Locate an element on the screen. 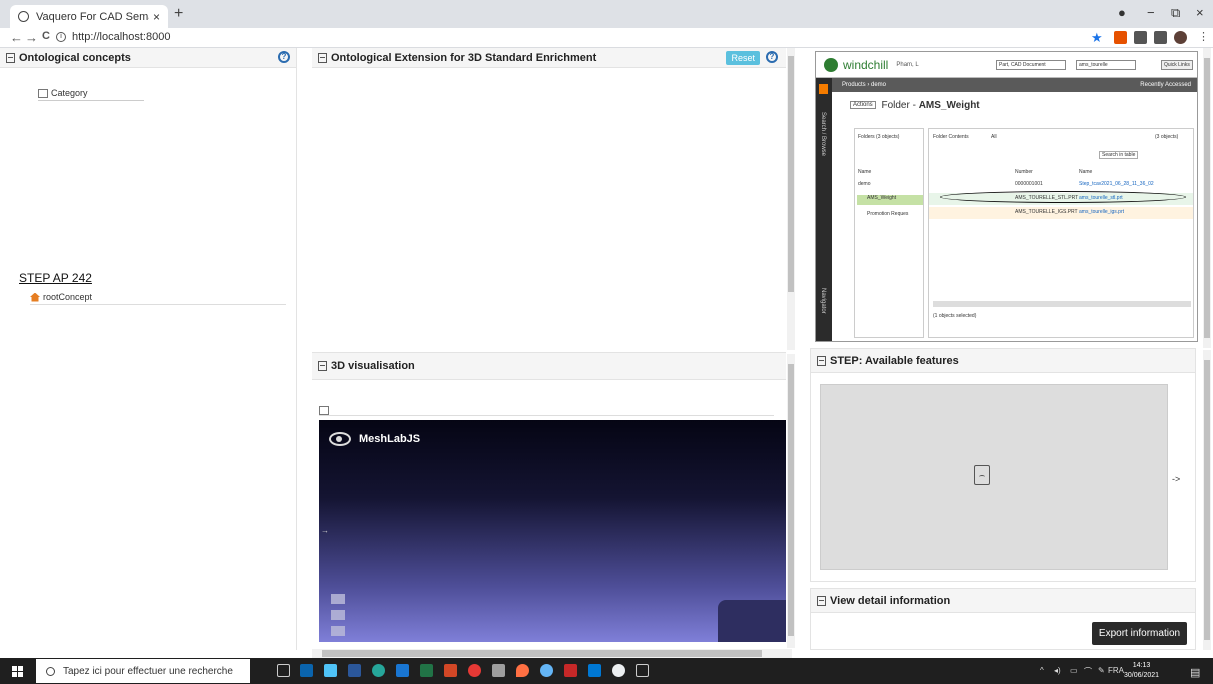 This screenshot has height=684, width=1213. notification-icon: ▤ is located at coordinates (1195, 672).